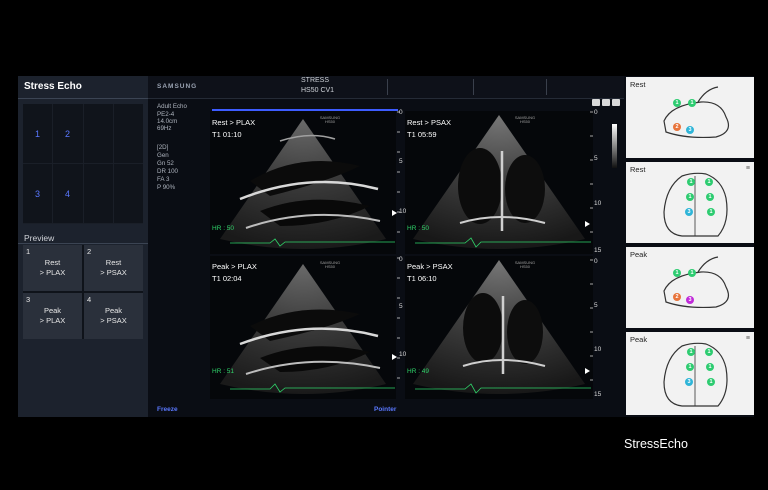 The height and width of the screenshot is (490, 768). I want to click on preview-number: 3, so click(28, 299).